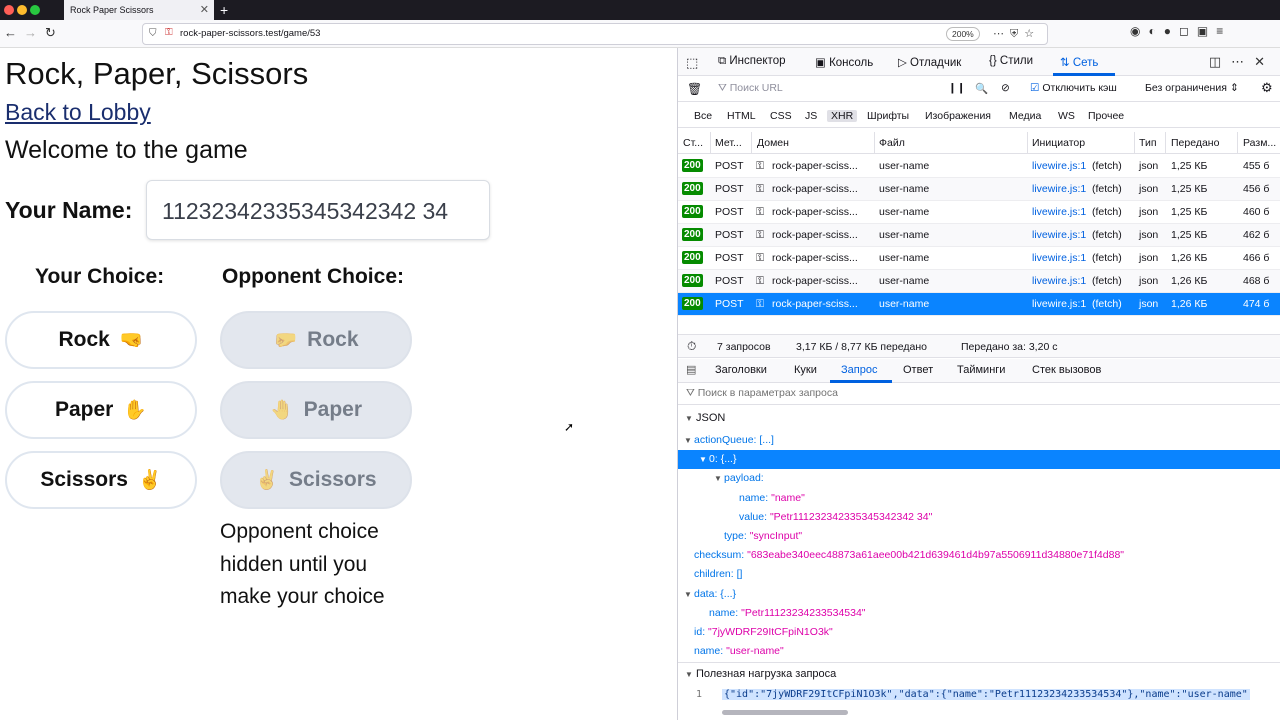 The height and width of the screenshot is (720, 1280). What do you see at coordinates (979, 517) in the screenshot?
I see `json-tree-node: value: "Petr111232342335345342342 34"` at bounding box center [979, 517].